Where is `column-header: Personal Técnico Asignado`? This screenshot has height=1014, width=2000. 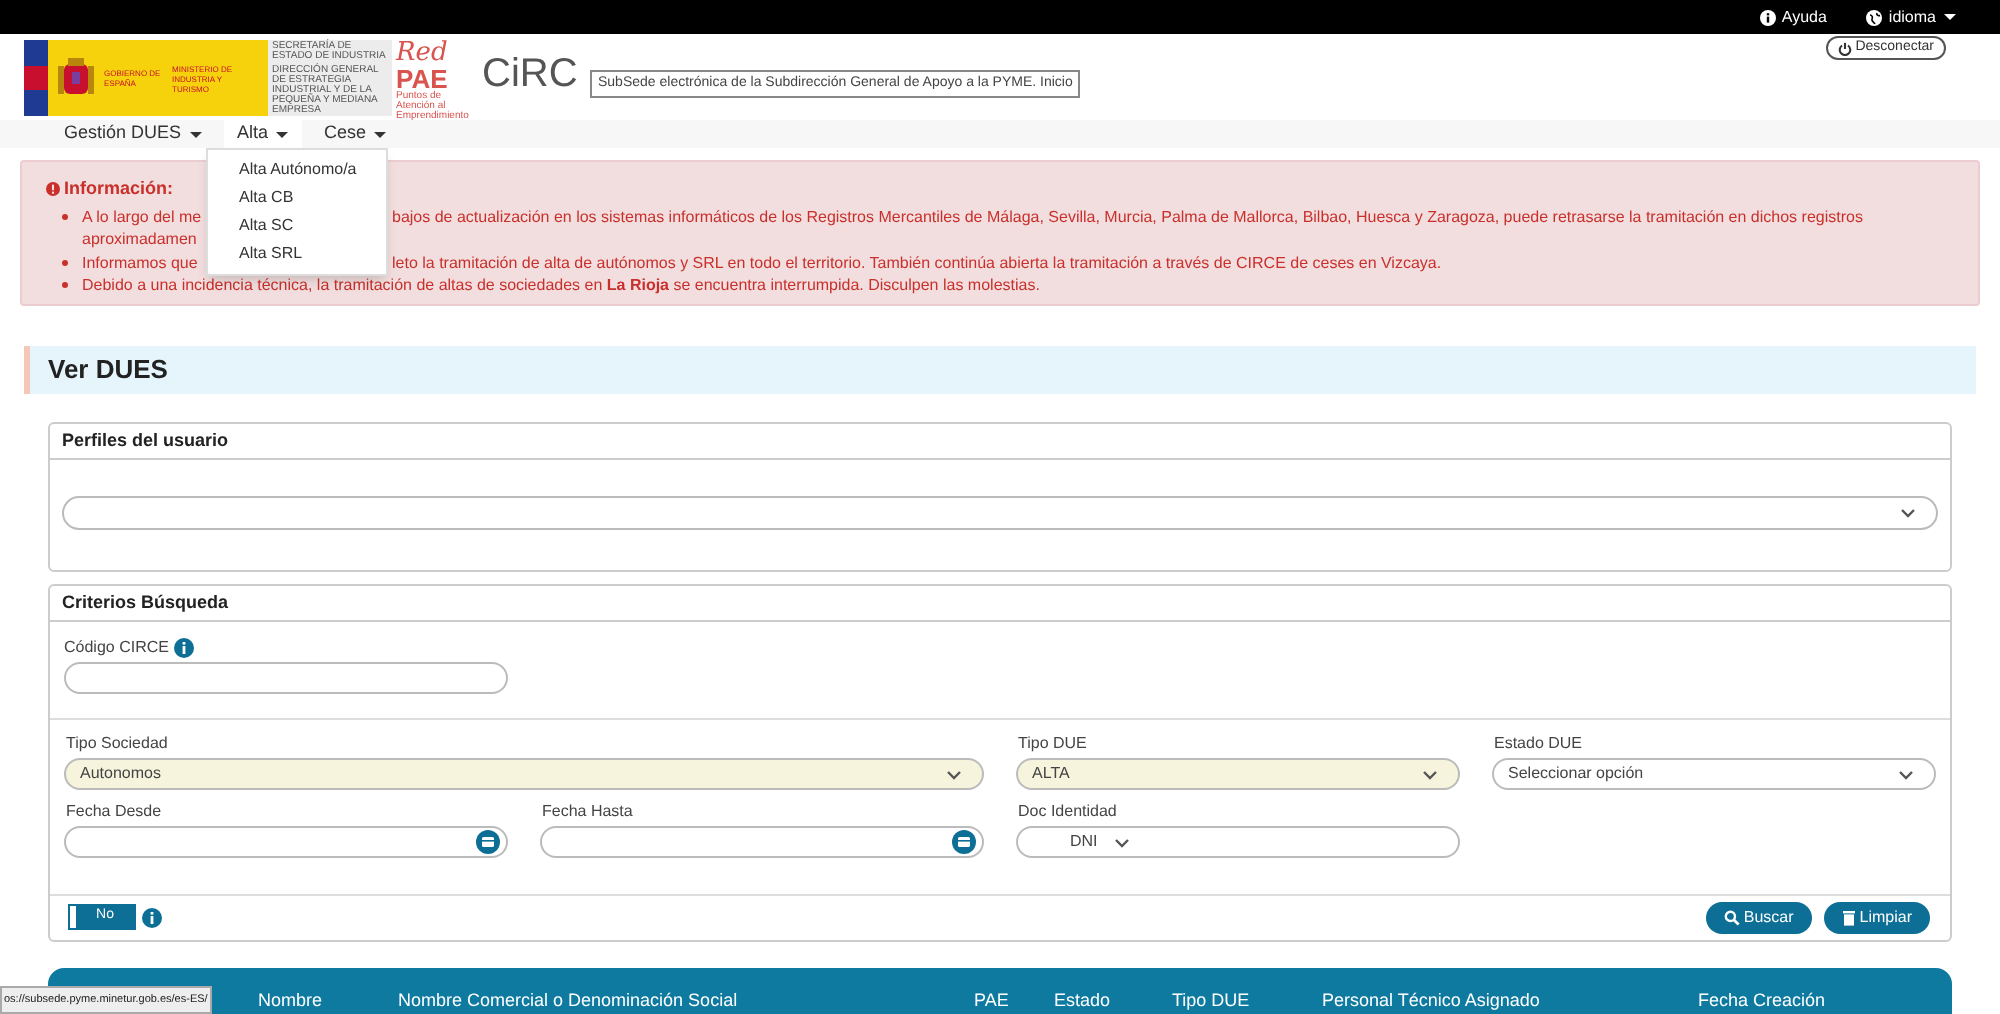 column-header: Personal Técnico Asignado is located at coordinates (1432, 1001).